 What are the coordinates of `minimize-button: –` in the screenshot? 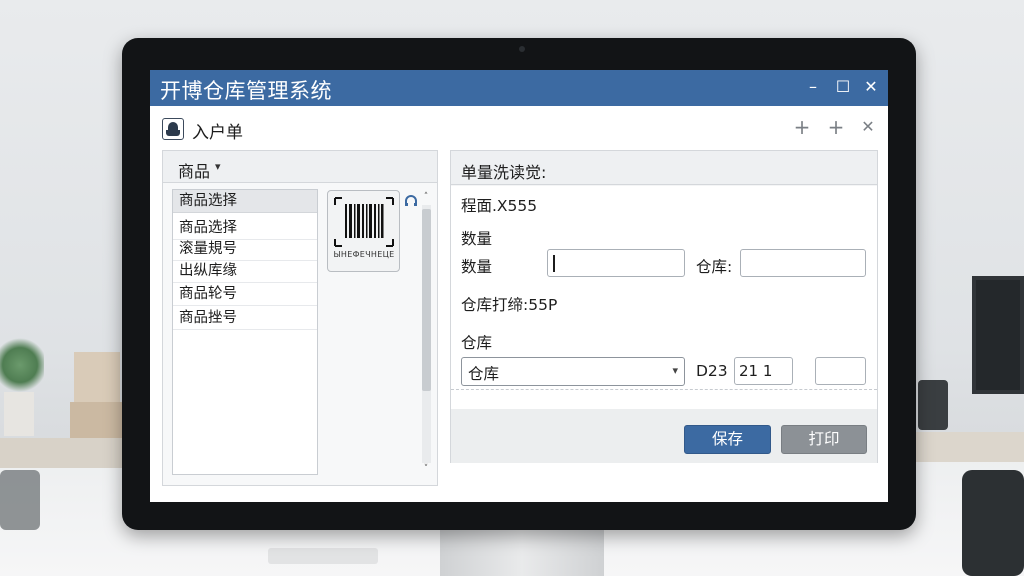 It's located at (813, 87).